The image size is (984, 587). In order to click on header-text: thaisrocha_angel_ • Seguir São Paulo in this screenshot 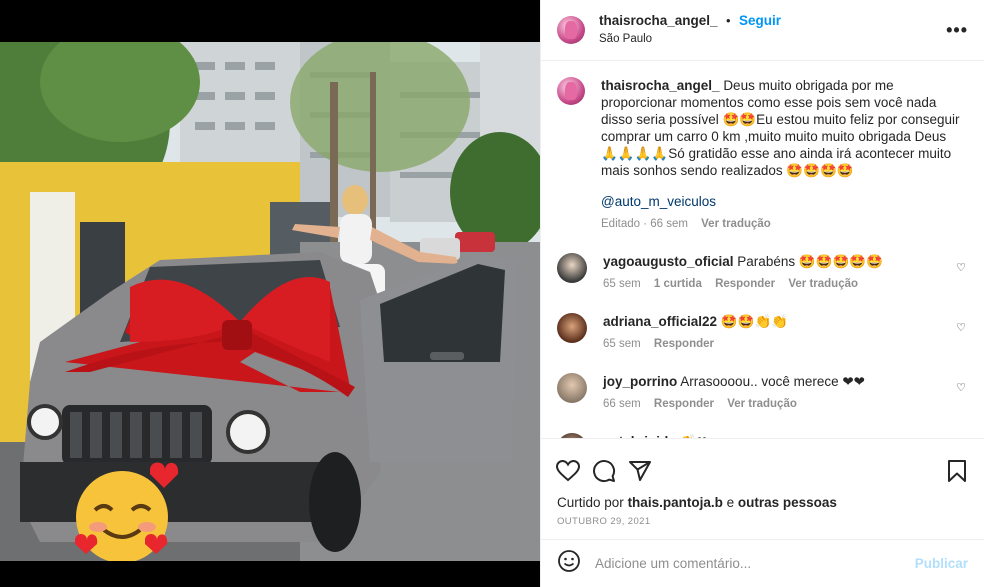, I will do `click(772, 30)`.